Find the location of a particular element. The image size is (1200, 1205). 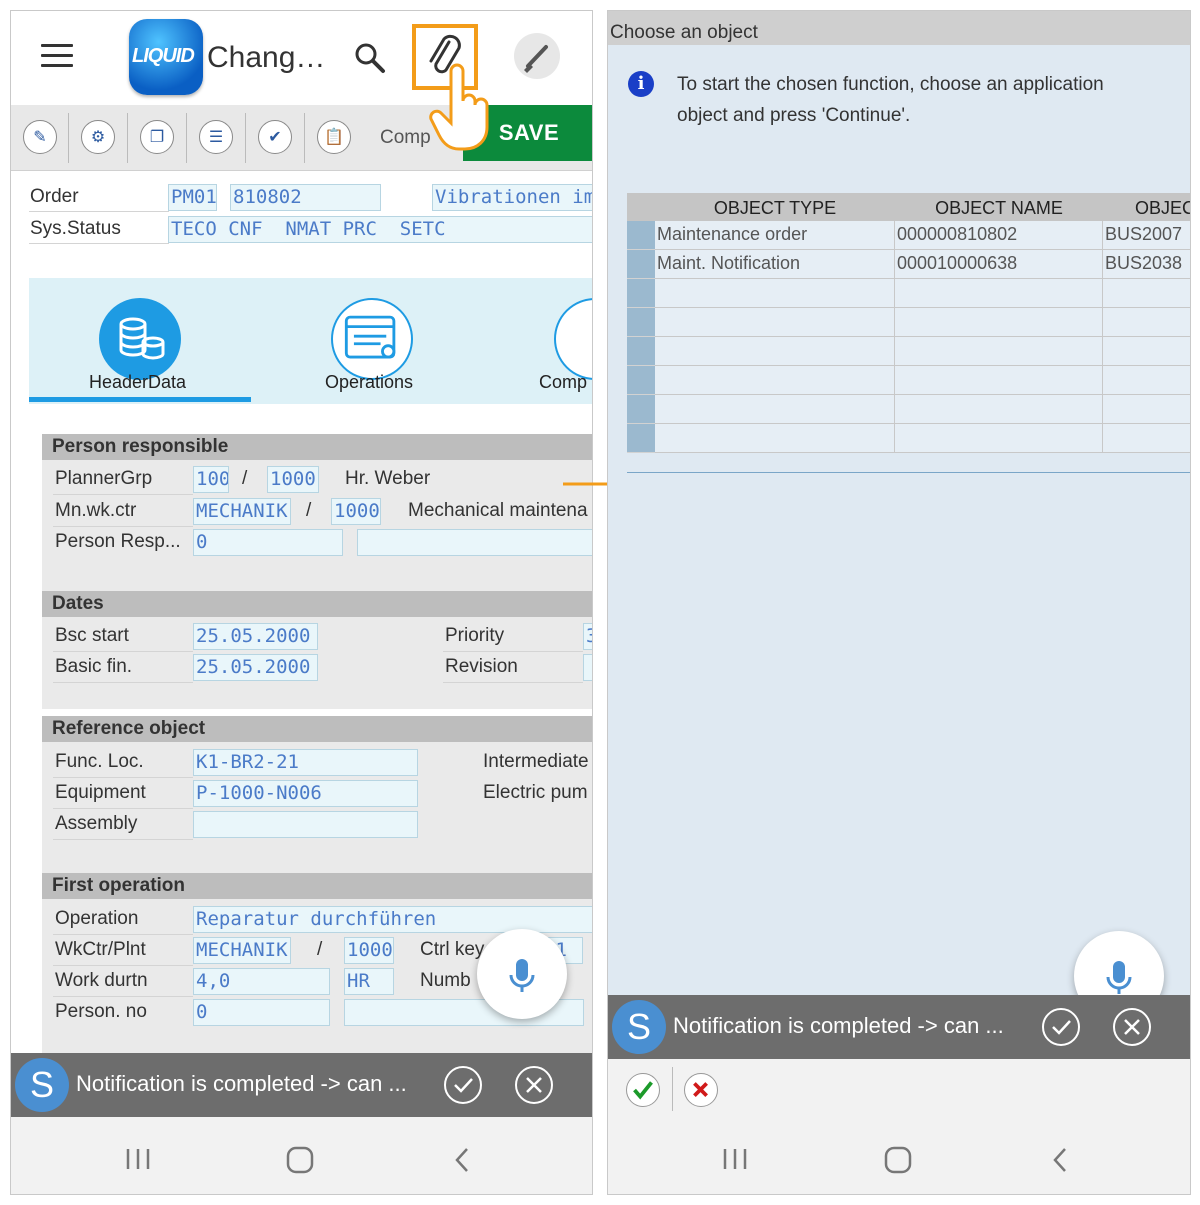

order-number-field: 810802 is located at coordinates (305, 197).